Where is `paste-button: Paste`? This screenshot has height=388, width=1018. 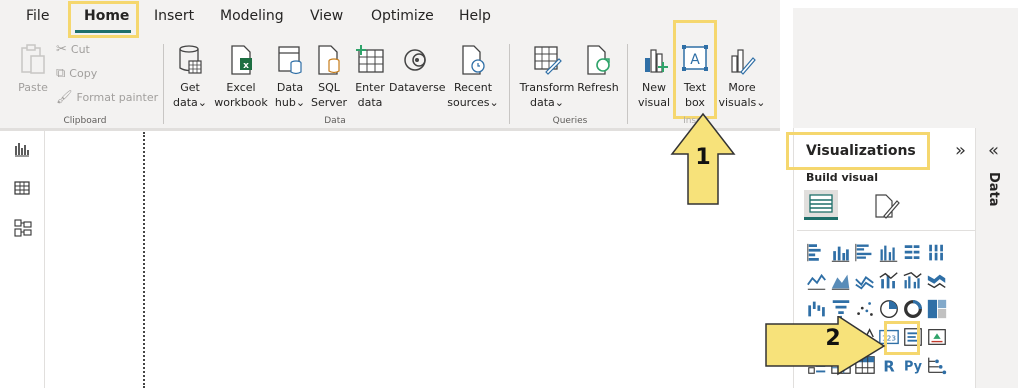 paste-button: Paste is located at coordinates (33, 69).